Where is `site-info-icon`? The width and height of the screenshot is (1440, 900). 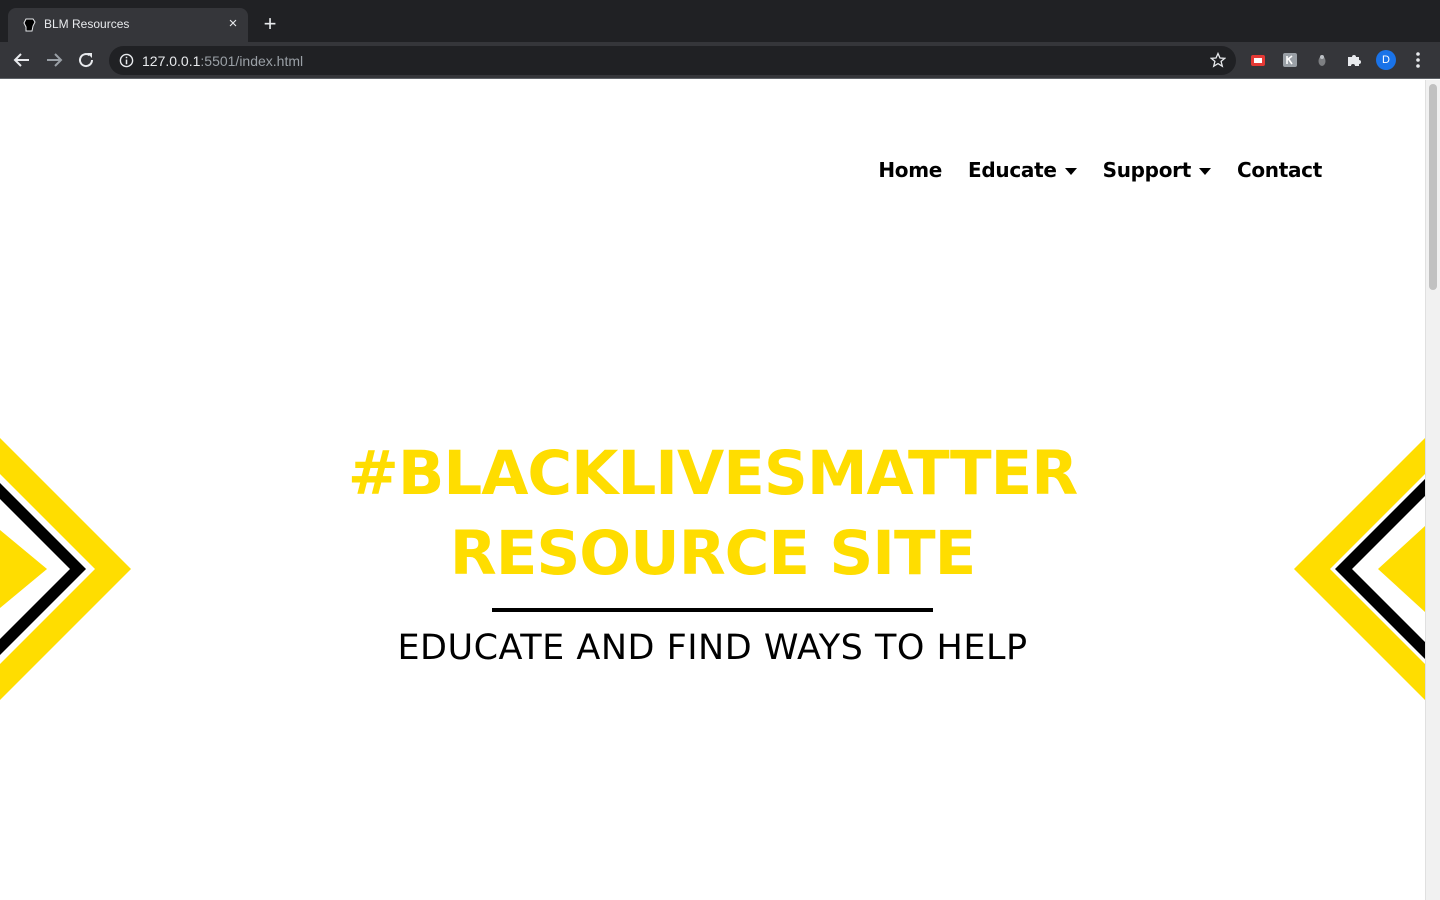 site-info-icon is located at coordinates (126, 60).